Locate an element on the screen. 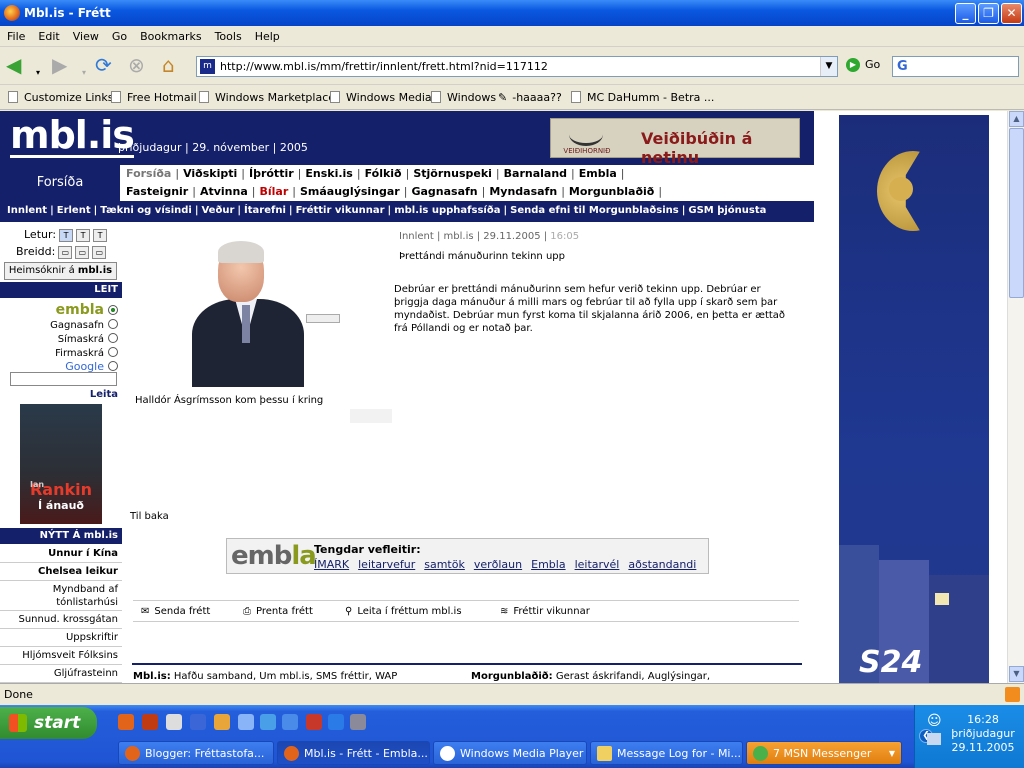 The width and height of the screenshot is (1024, 768). search-news-button: ⚲ Leita í fréttum mbl.is is located at coordinates (403, 611).